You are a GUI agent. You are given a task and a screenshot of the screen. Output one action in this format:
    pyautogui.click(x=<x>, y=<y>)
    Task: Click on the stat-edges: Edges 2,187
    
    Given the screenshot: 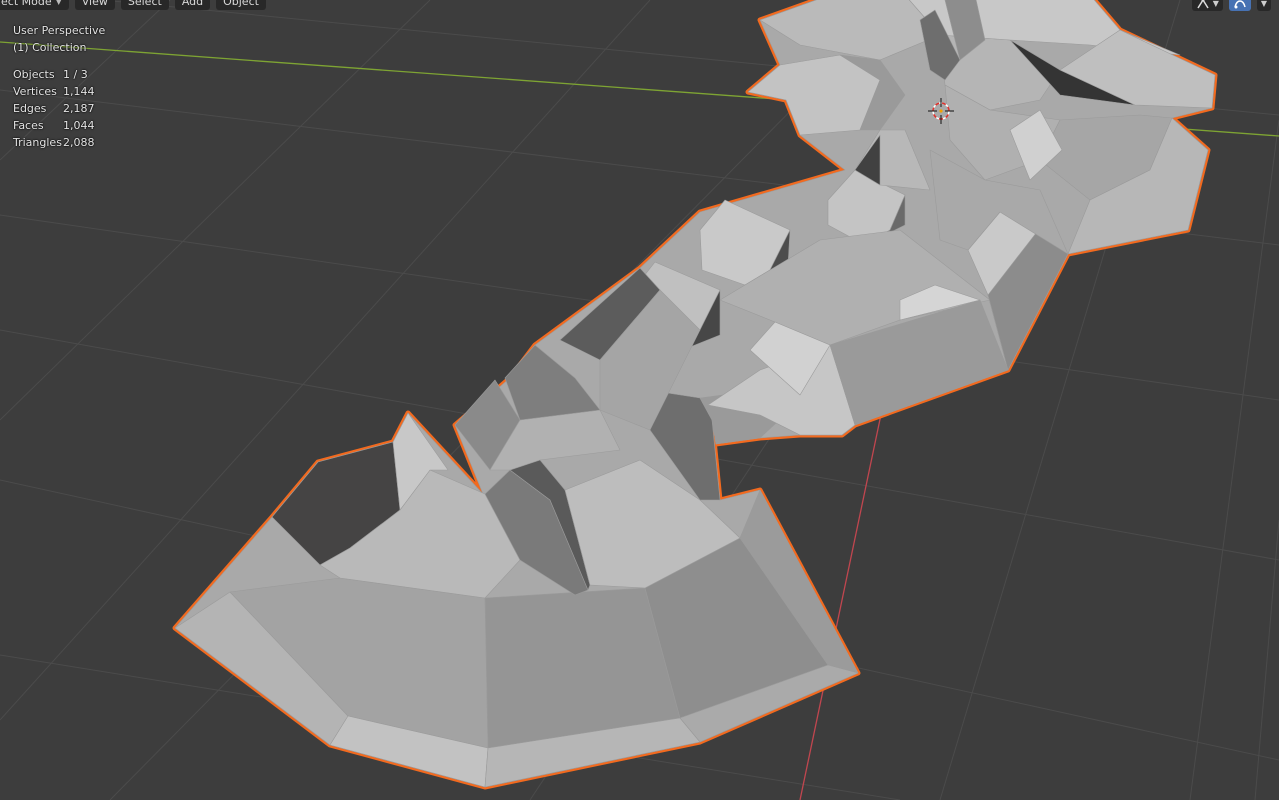 What is the action you would take?
    pyautogui.click(x=54, y=108)
    